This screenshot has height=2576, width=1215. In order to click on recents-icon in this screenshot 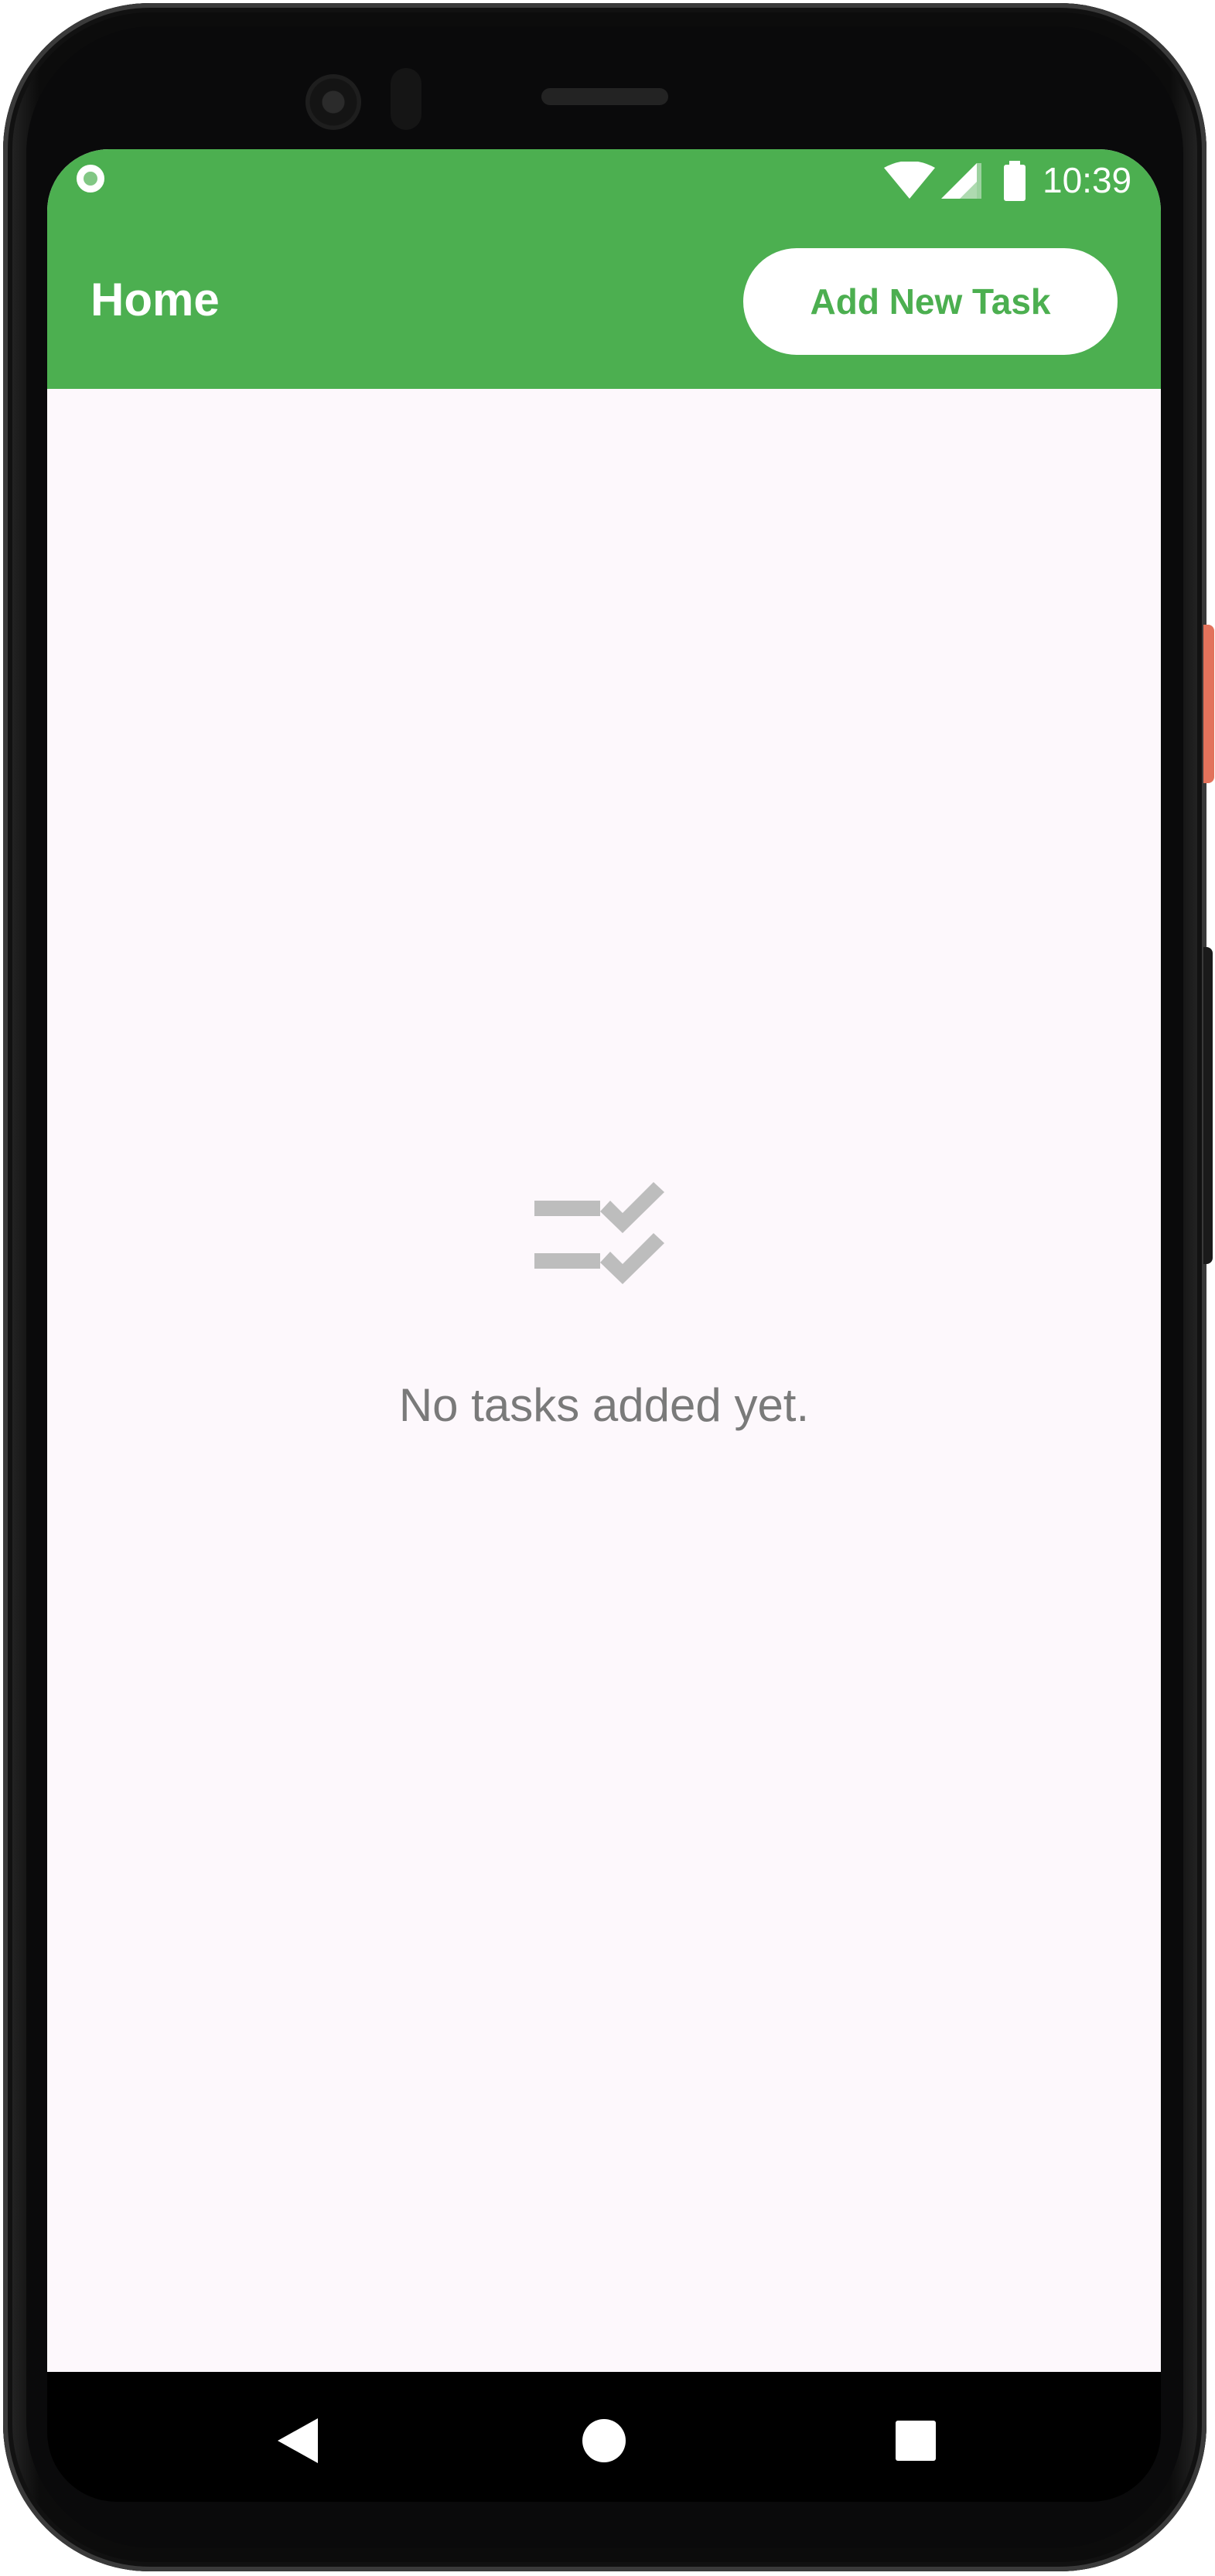, I will do `click(916, 2441)`.